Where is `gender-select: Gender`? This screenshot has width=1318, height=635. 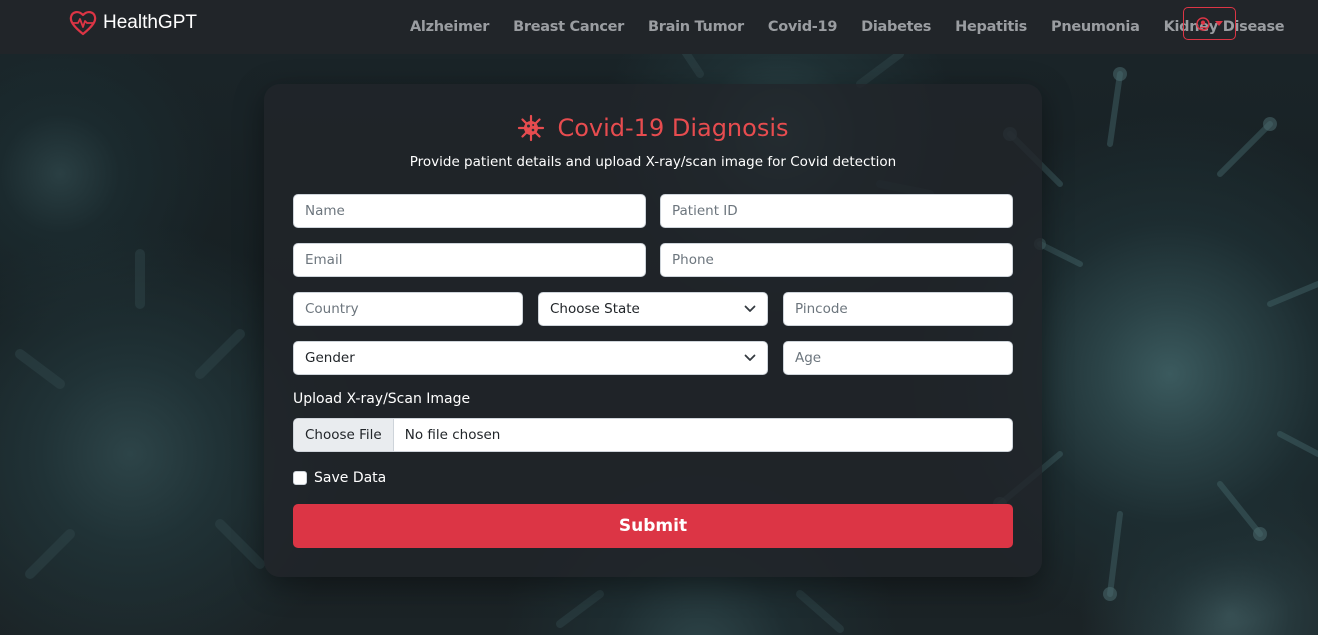 gender-select: Gender is located at coordinates (530, 358).